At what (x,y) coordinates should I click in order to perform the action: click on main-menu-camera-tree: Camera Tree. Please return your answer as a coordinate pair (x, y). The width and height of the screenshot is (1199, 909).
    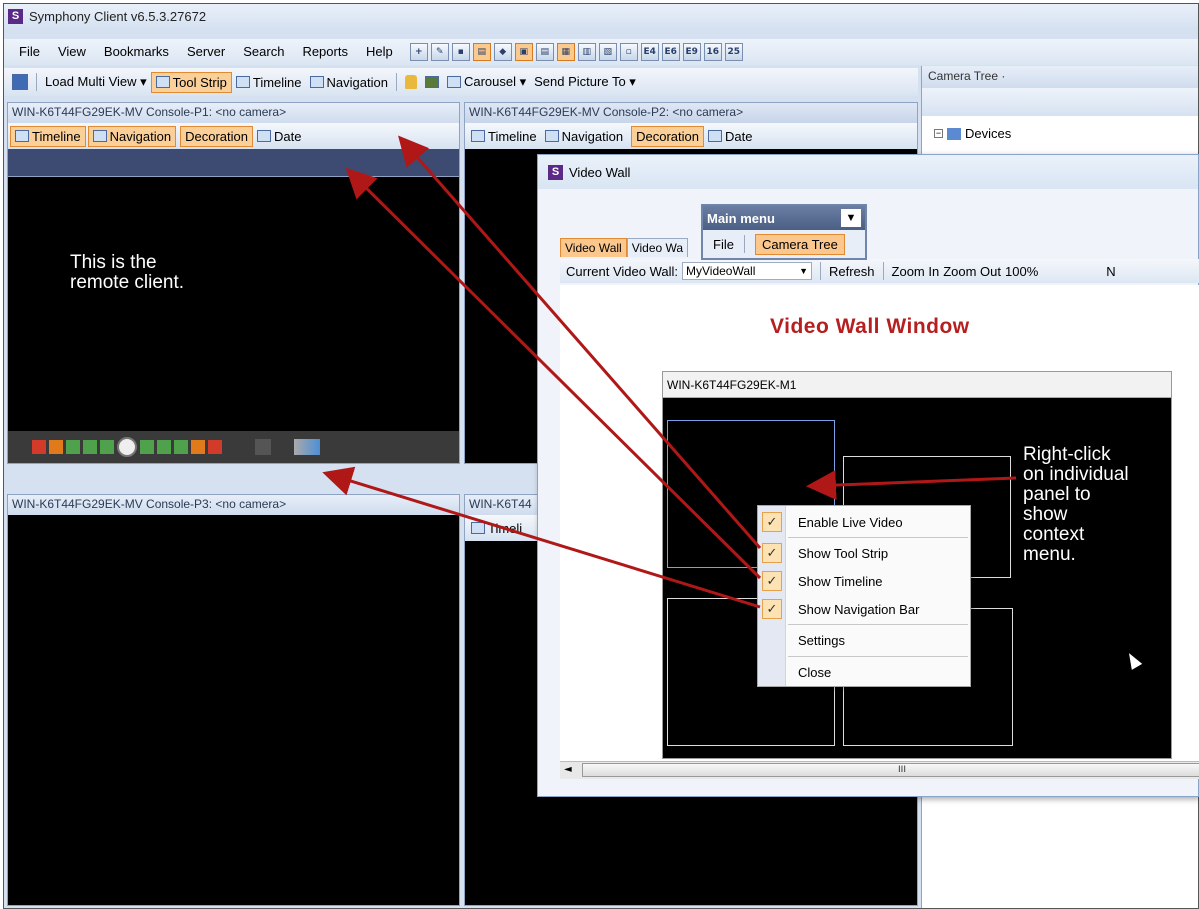
    Looking at the image, I should click on (799, 244).